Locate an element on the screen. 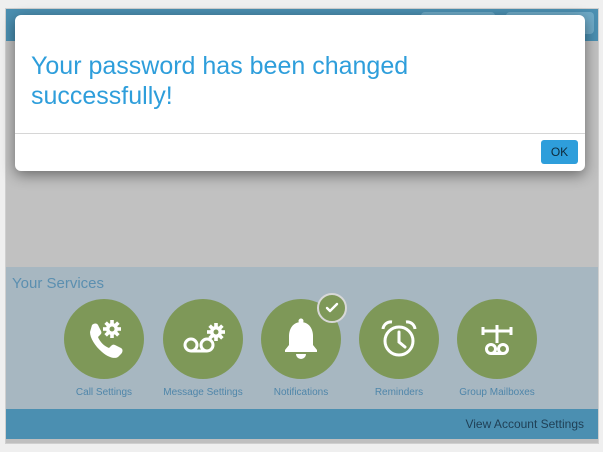  alarm-clock-icon is located at coordinates (399, 338).